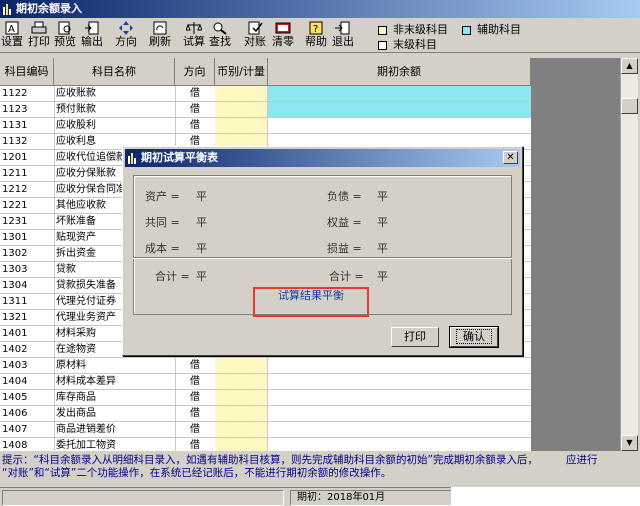 The image size is (640, 506). What do you see at coordinates (132, 158) in the screenshot?
I see `dialog-app-icon` at bounding box center [132, 158].